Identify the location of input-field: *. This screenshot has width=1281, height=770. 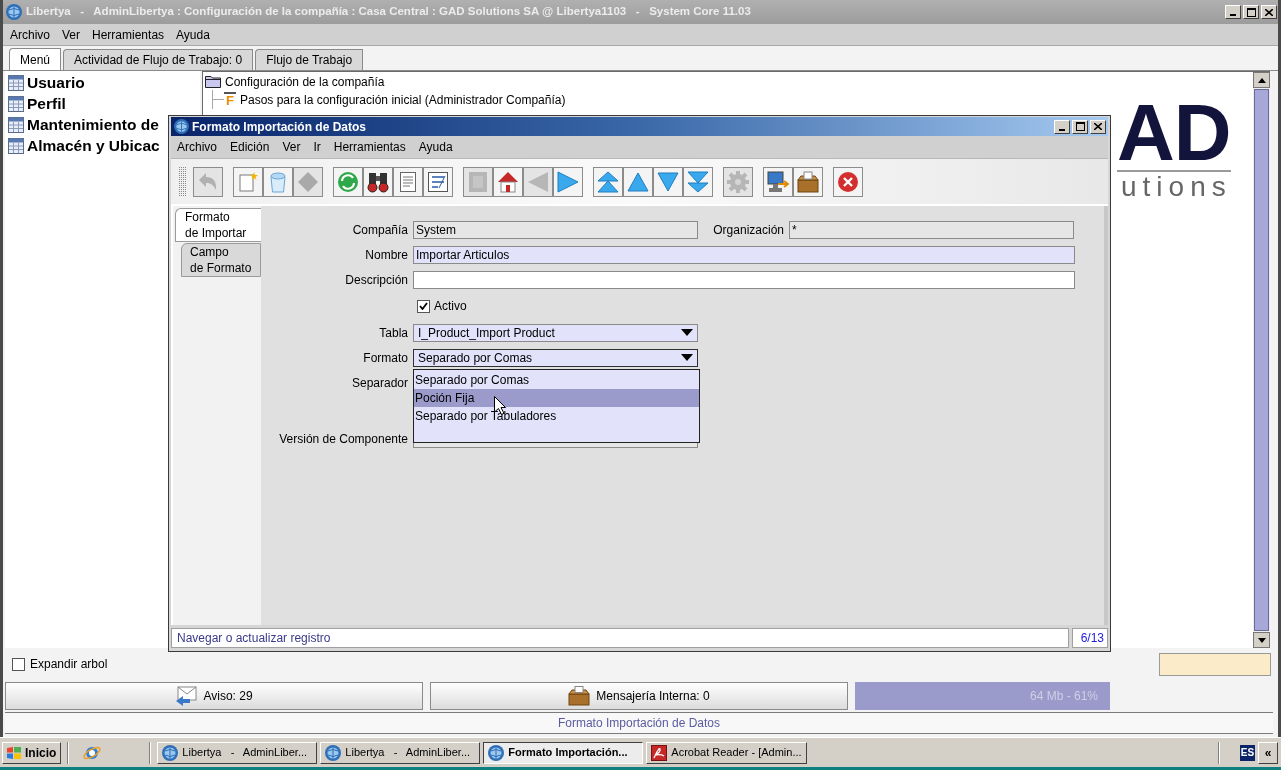
(931, 229).